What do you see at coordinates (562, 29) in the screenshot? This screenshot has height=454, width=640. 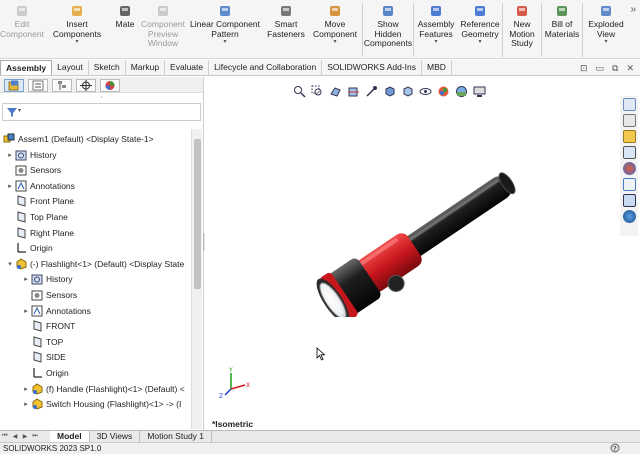 I see `ribbon-button-11: Bill of Materials` at bounding box center [562, 29].